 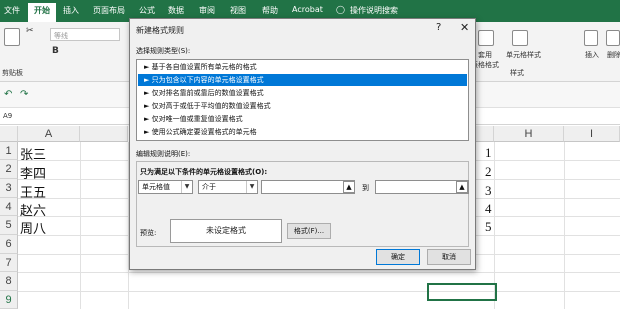 I want to click on delete-cells-button: 删除, so click(x=613, y=55).